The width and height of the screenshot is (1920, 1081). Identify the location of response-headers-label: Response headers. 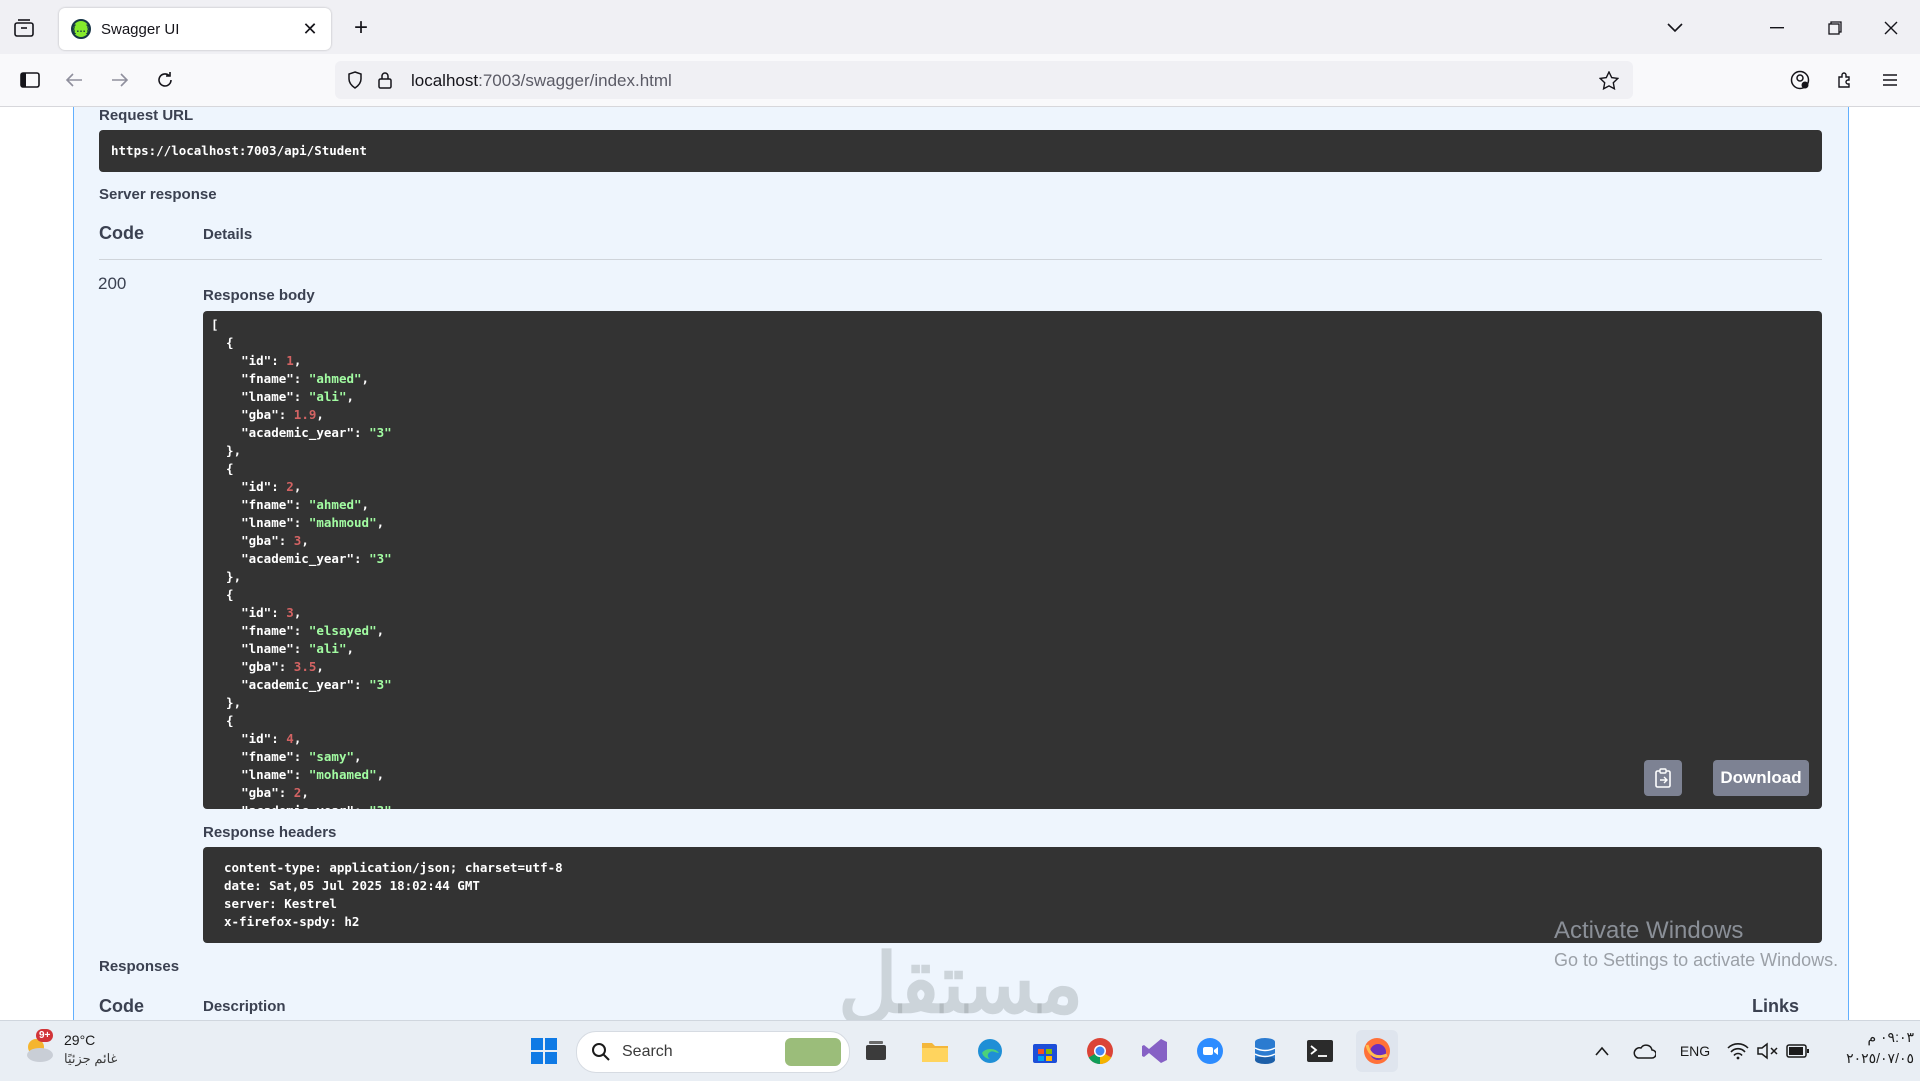
(270, 832).